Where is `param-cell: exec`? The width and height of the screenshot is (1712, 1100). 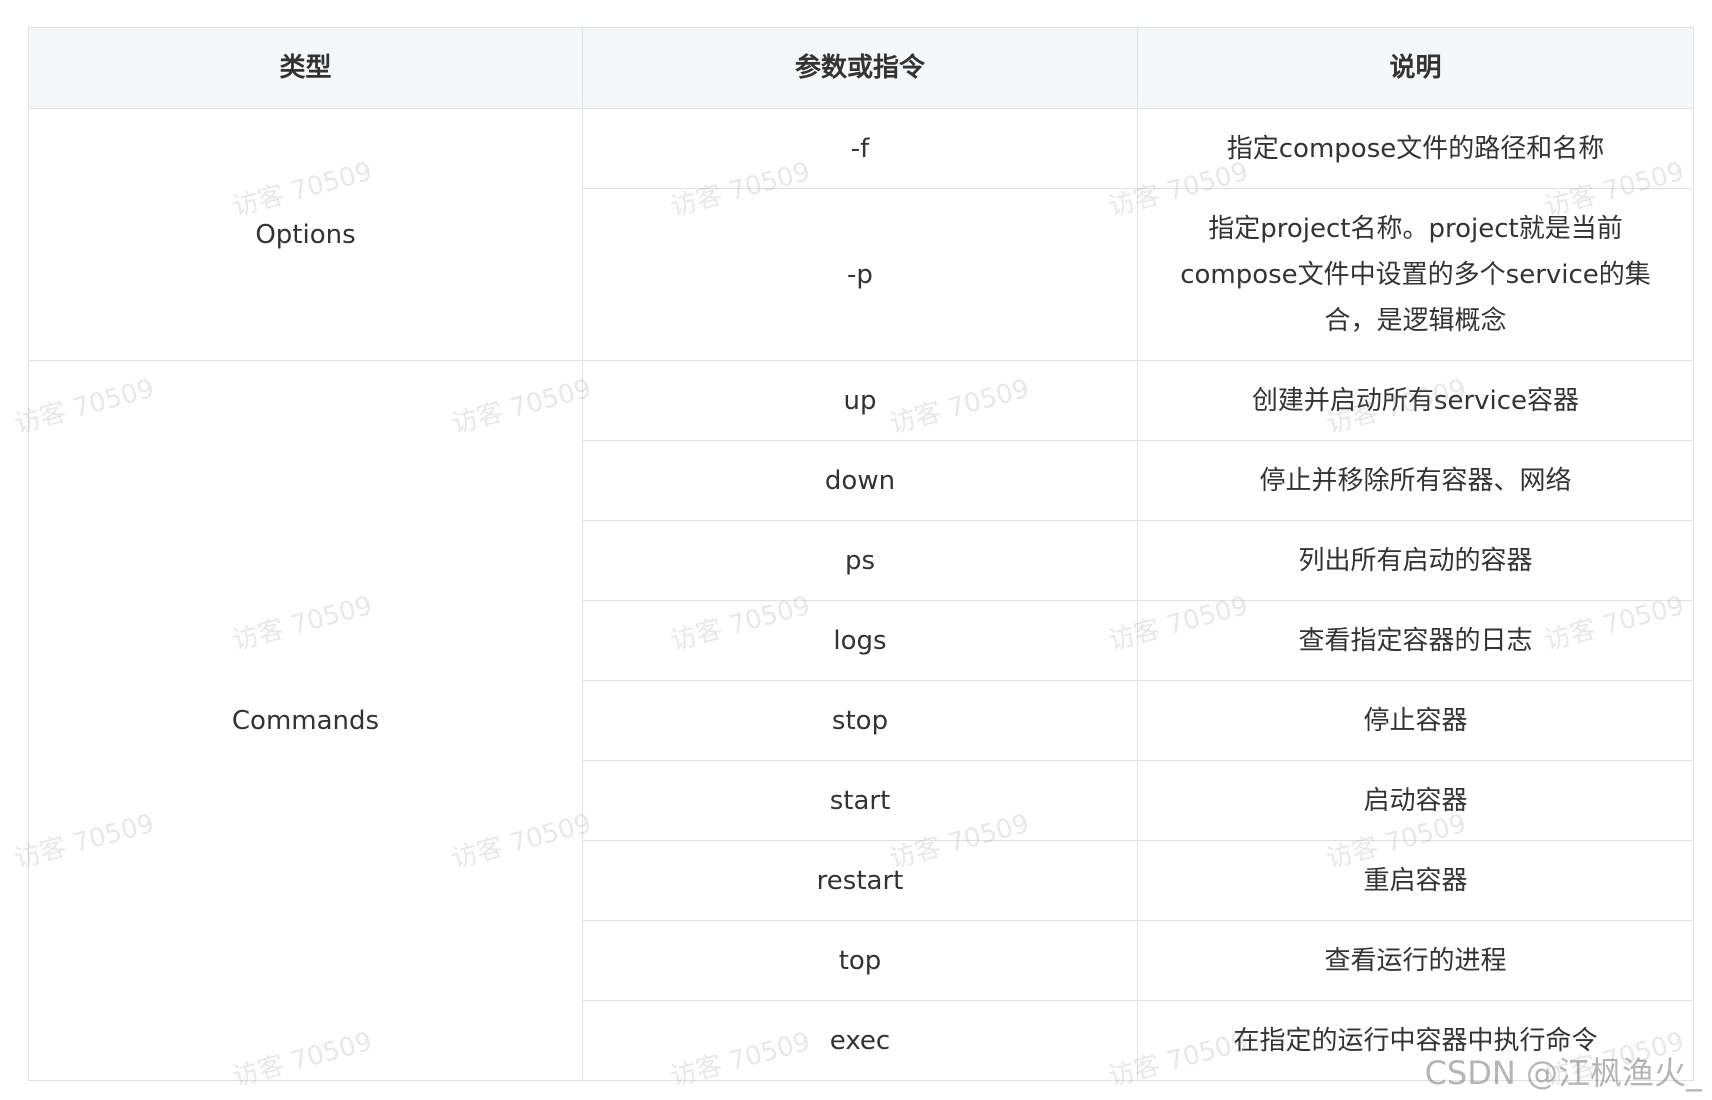
param-cell: exec is located at coordinates (860, 1040).